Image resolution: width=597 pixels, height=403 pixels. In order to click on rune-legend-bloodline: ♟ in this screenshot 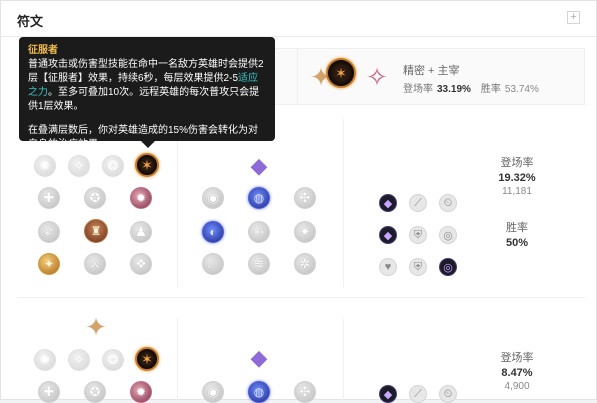, I will do `click(141, 232)`.